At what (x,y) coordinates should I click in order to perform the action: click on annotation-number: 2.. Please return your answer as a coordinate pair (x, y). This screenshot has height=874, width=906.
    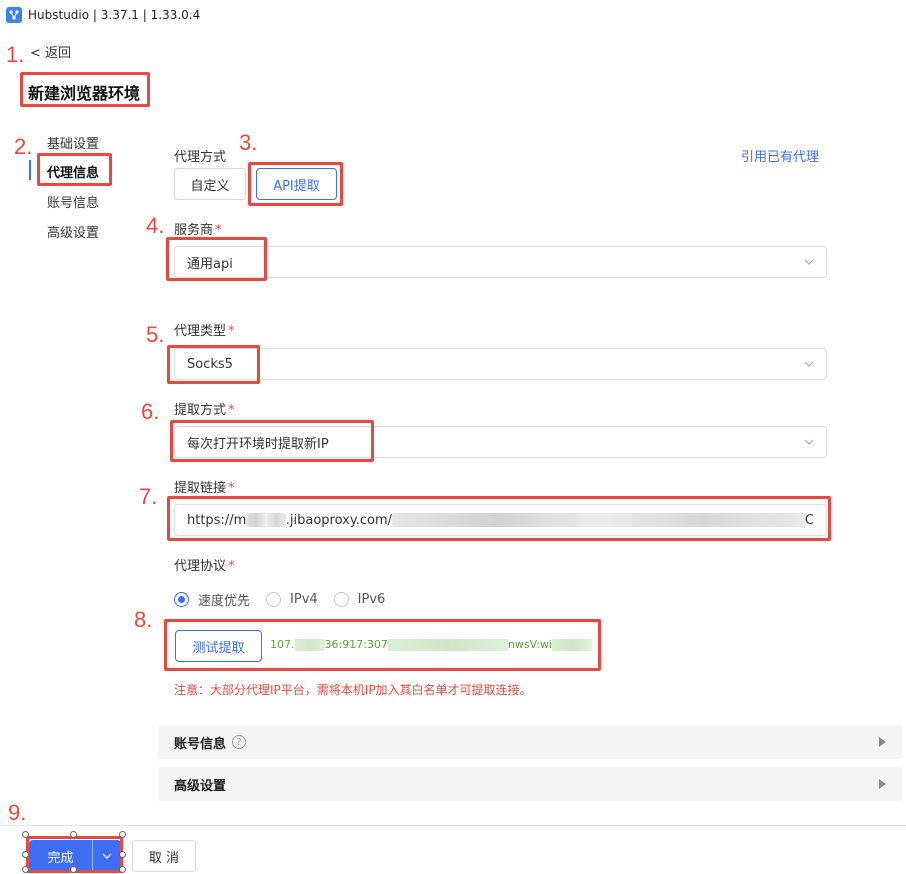
    Looking at the image, I should click on (23, 146).